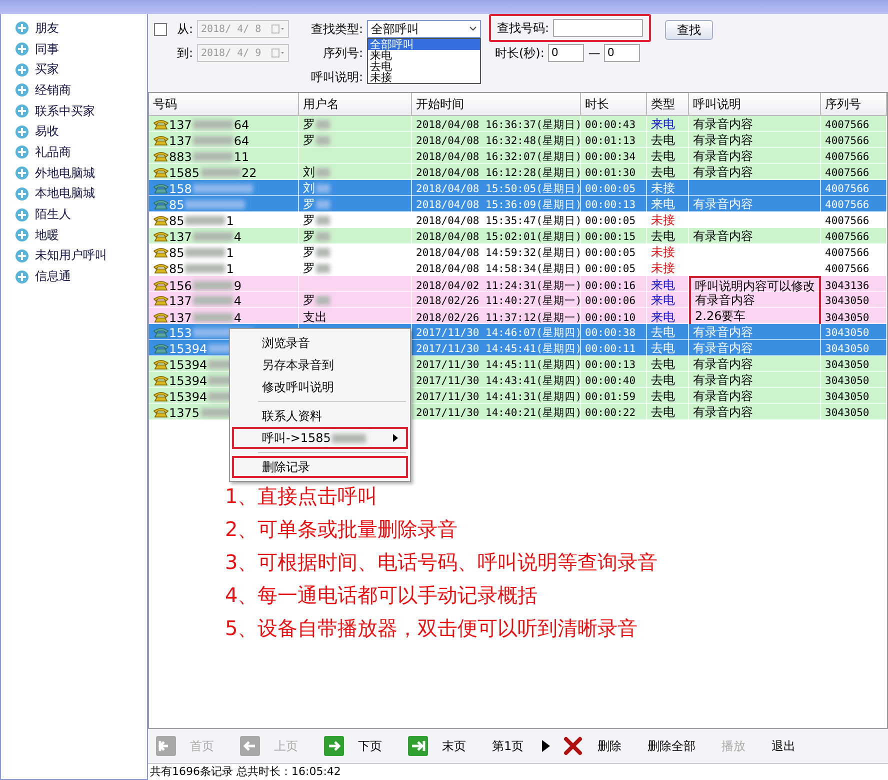 This screenshot has width=888, height=780. Describe the element at coordinates (81, 49) in the screenshot. I see `sidebar-item: 同事` at that location.